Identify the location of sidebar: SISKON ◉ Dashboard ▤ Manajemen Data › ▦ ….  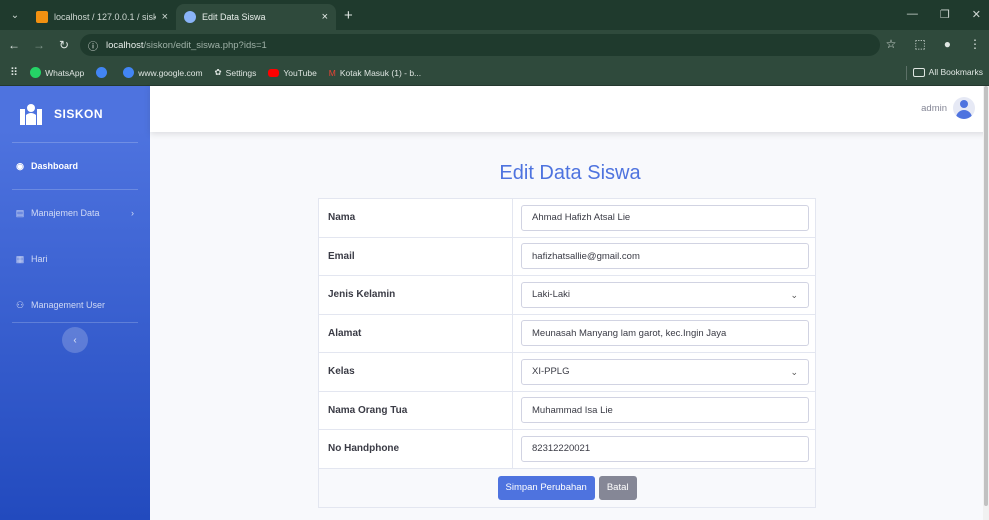
(75, 303).